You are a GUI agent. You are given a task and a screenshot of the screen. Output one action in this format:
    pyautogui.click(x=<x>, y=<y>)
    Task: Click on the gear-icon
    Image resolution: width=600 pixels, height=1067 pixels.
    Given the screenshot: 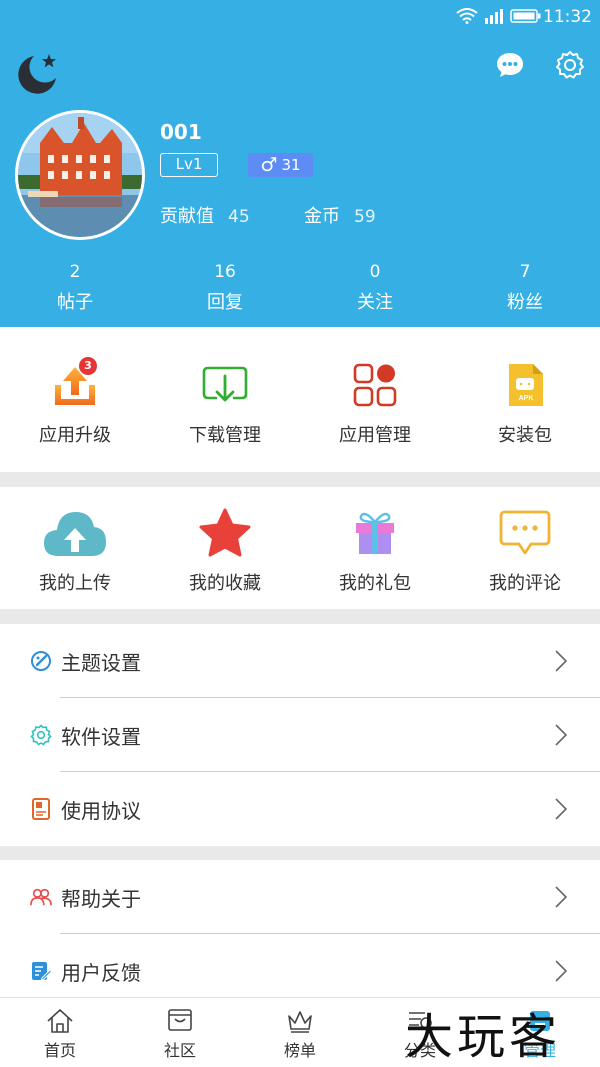 What is the action you would take?
    pyautogui.click(x=41, y=735)
    